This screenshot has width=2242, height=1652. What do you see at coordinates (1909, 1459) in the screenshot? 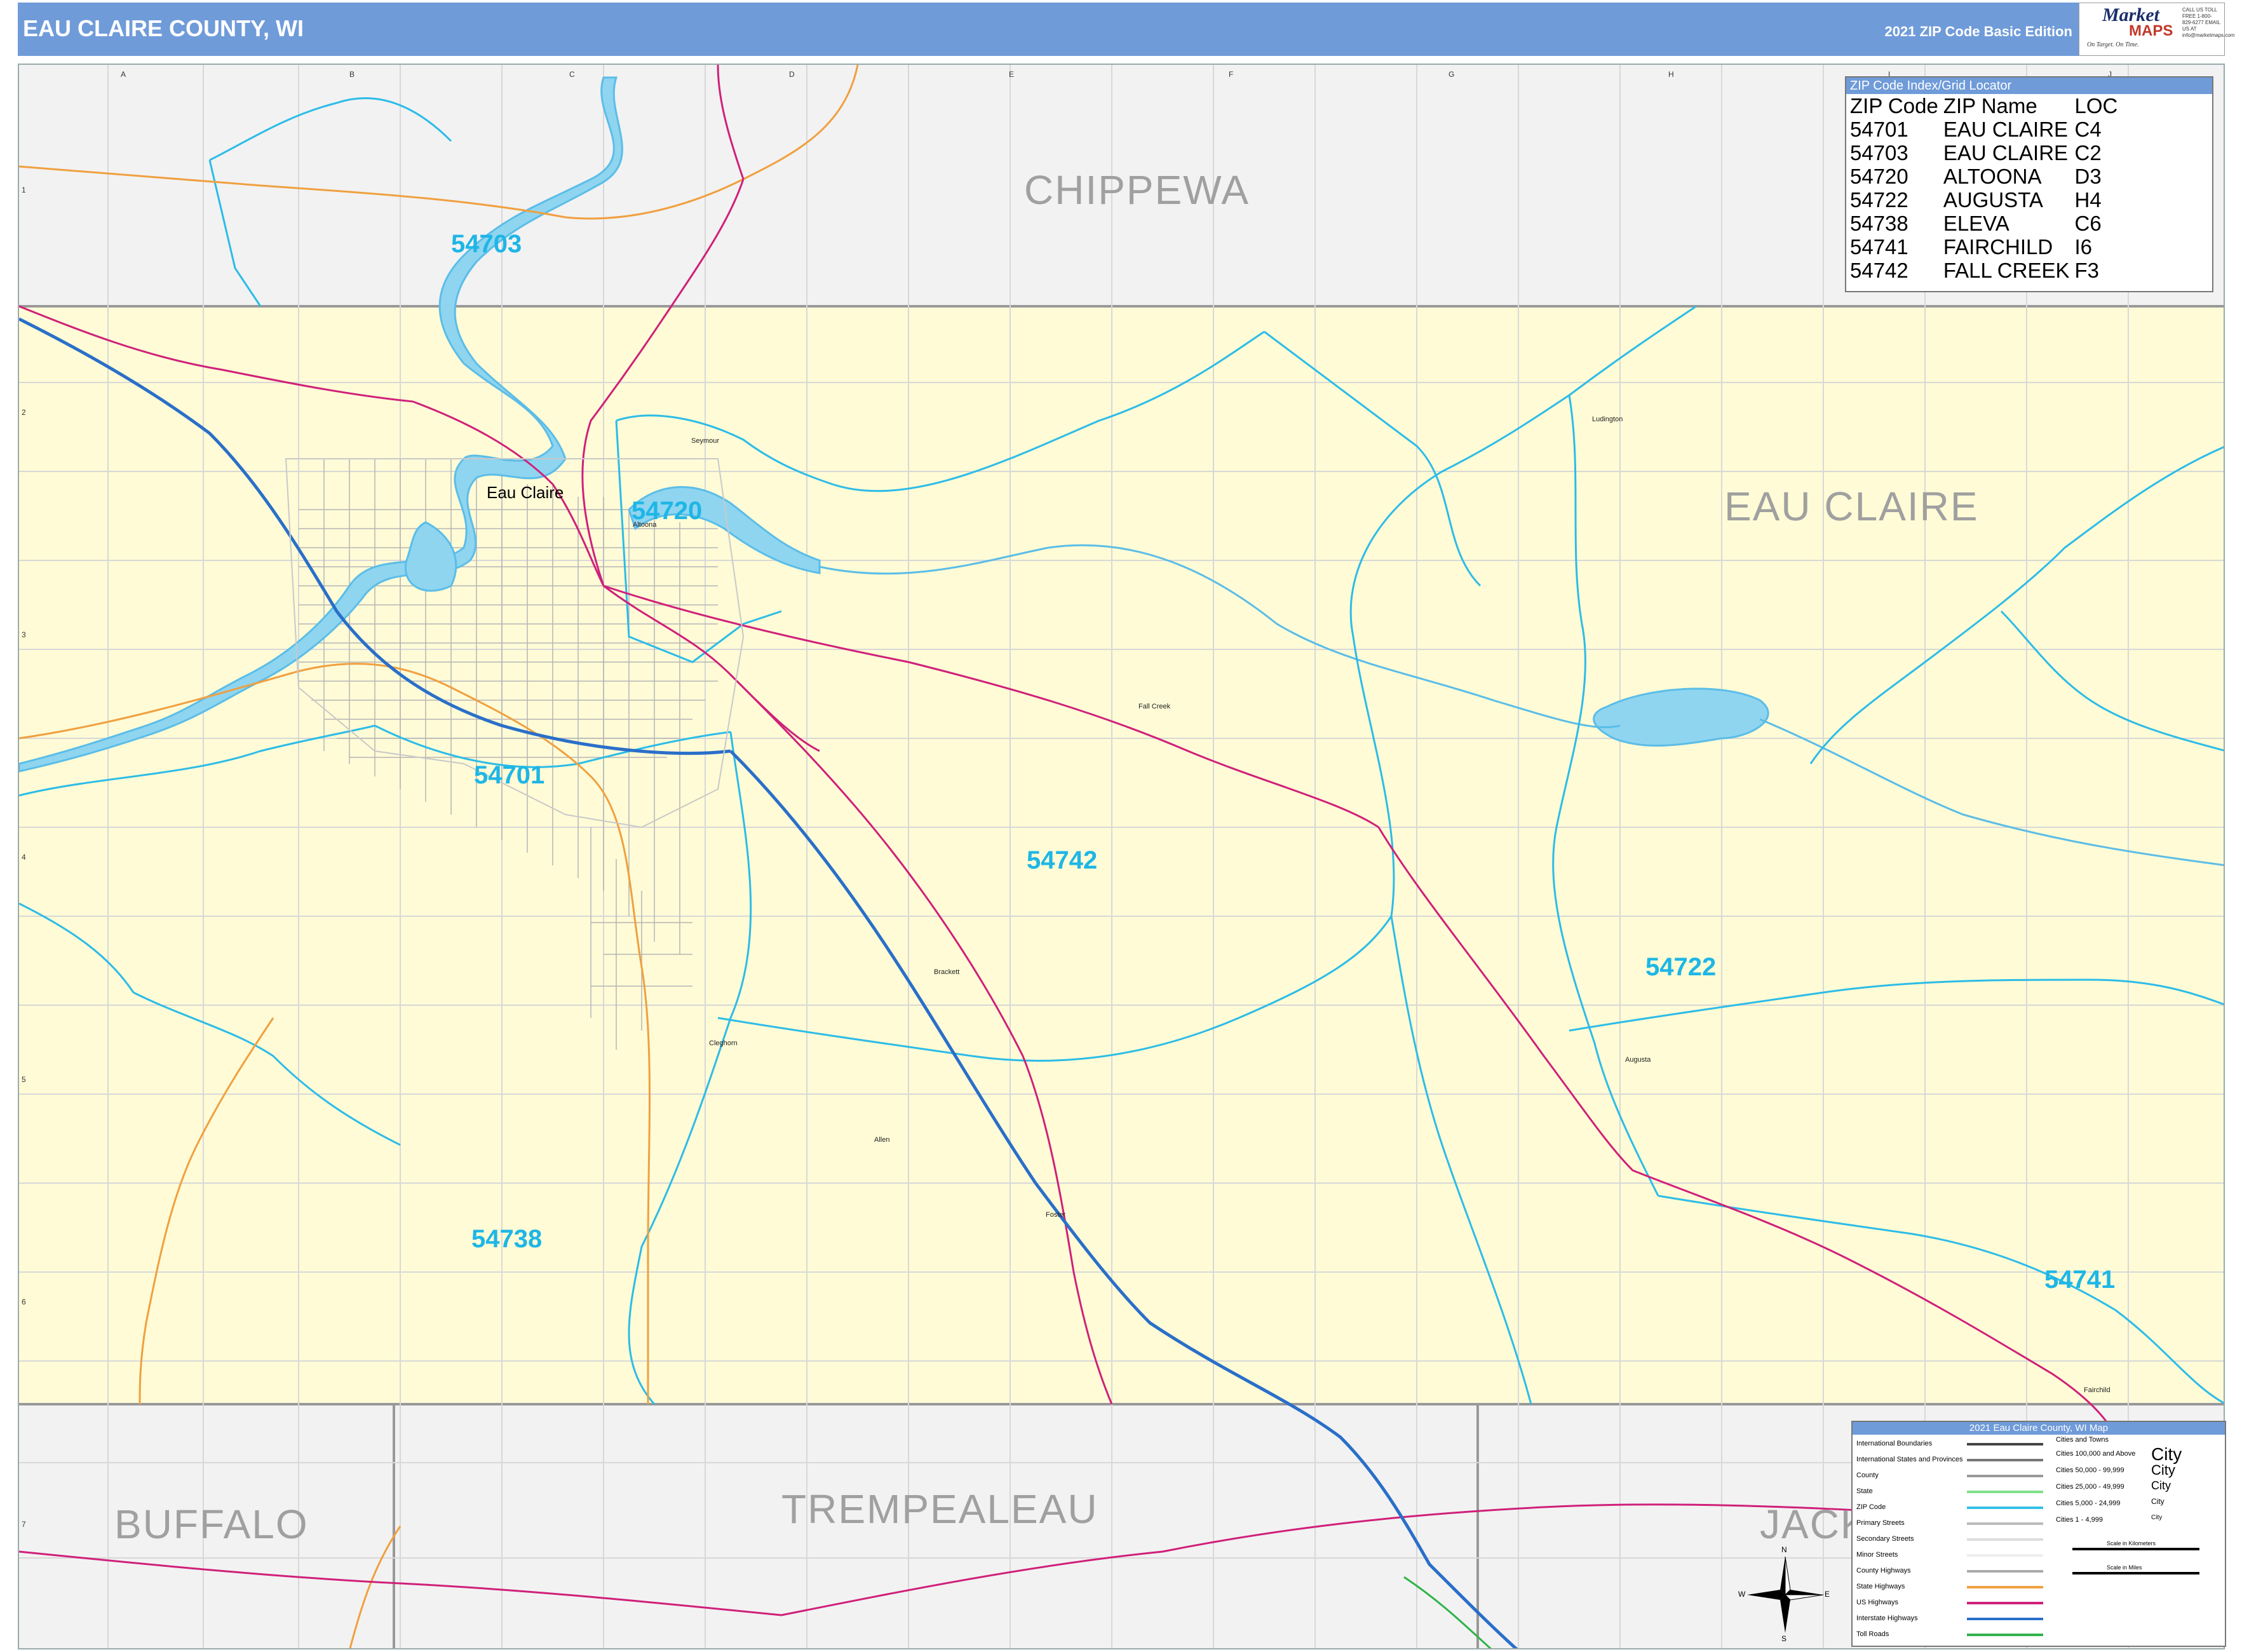
I see `legend-item-label: International States and Provinces` at bounding box center [1909, 1459].